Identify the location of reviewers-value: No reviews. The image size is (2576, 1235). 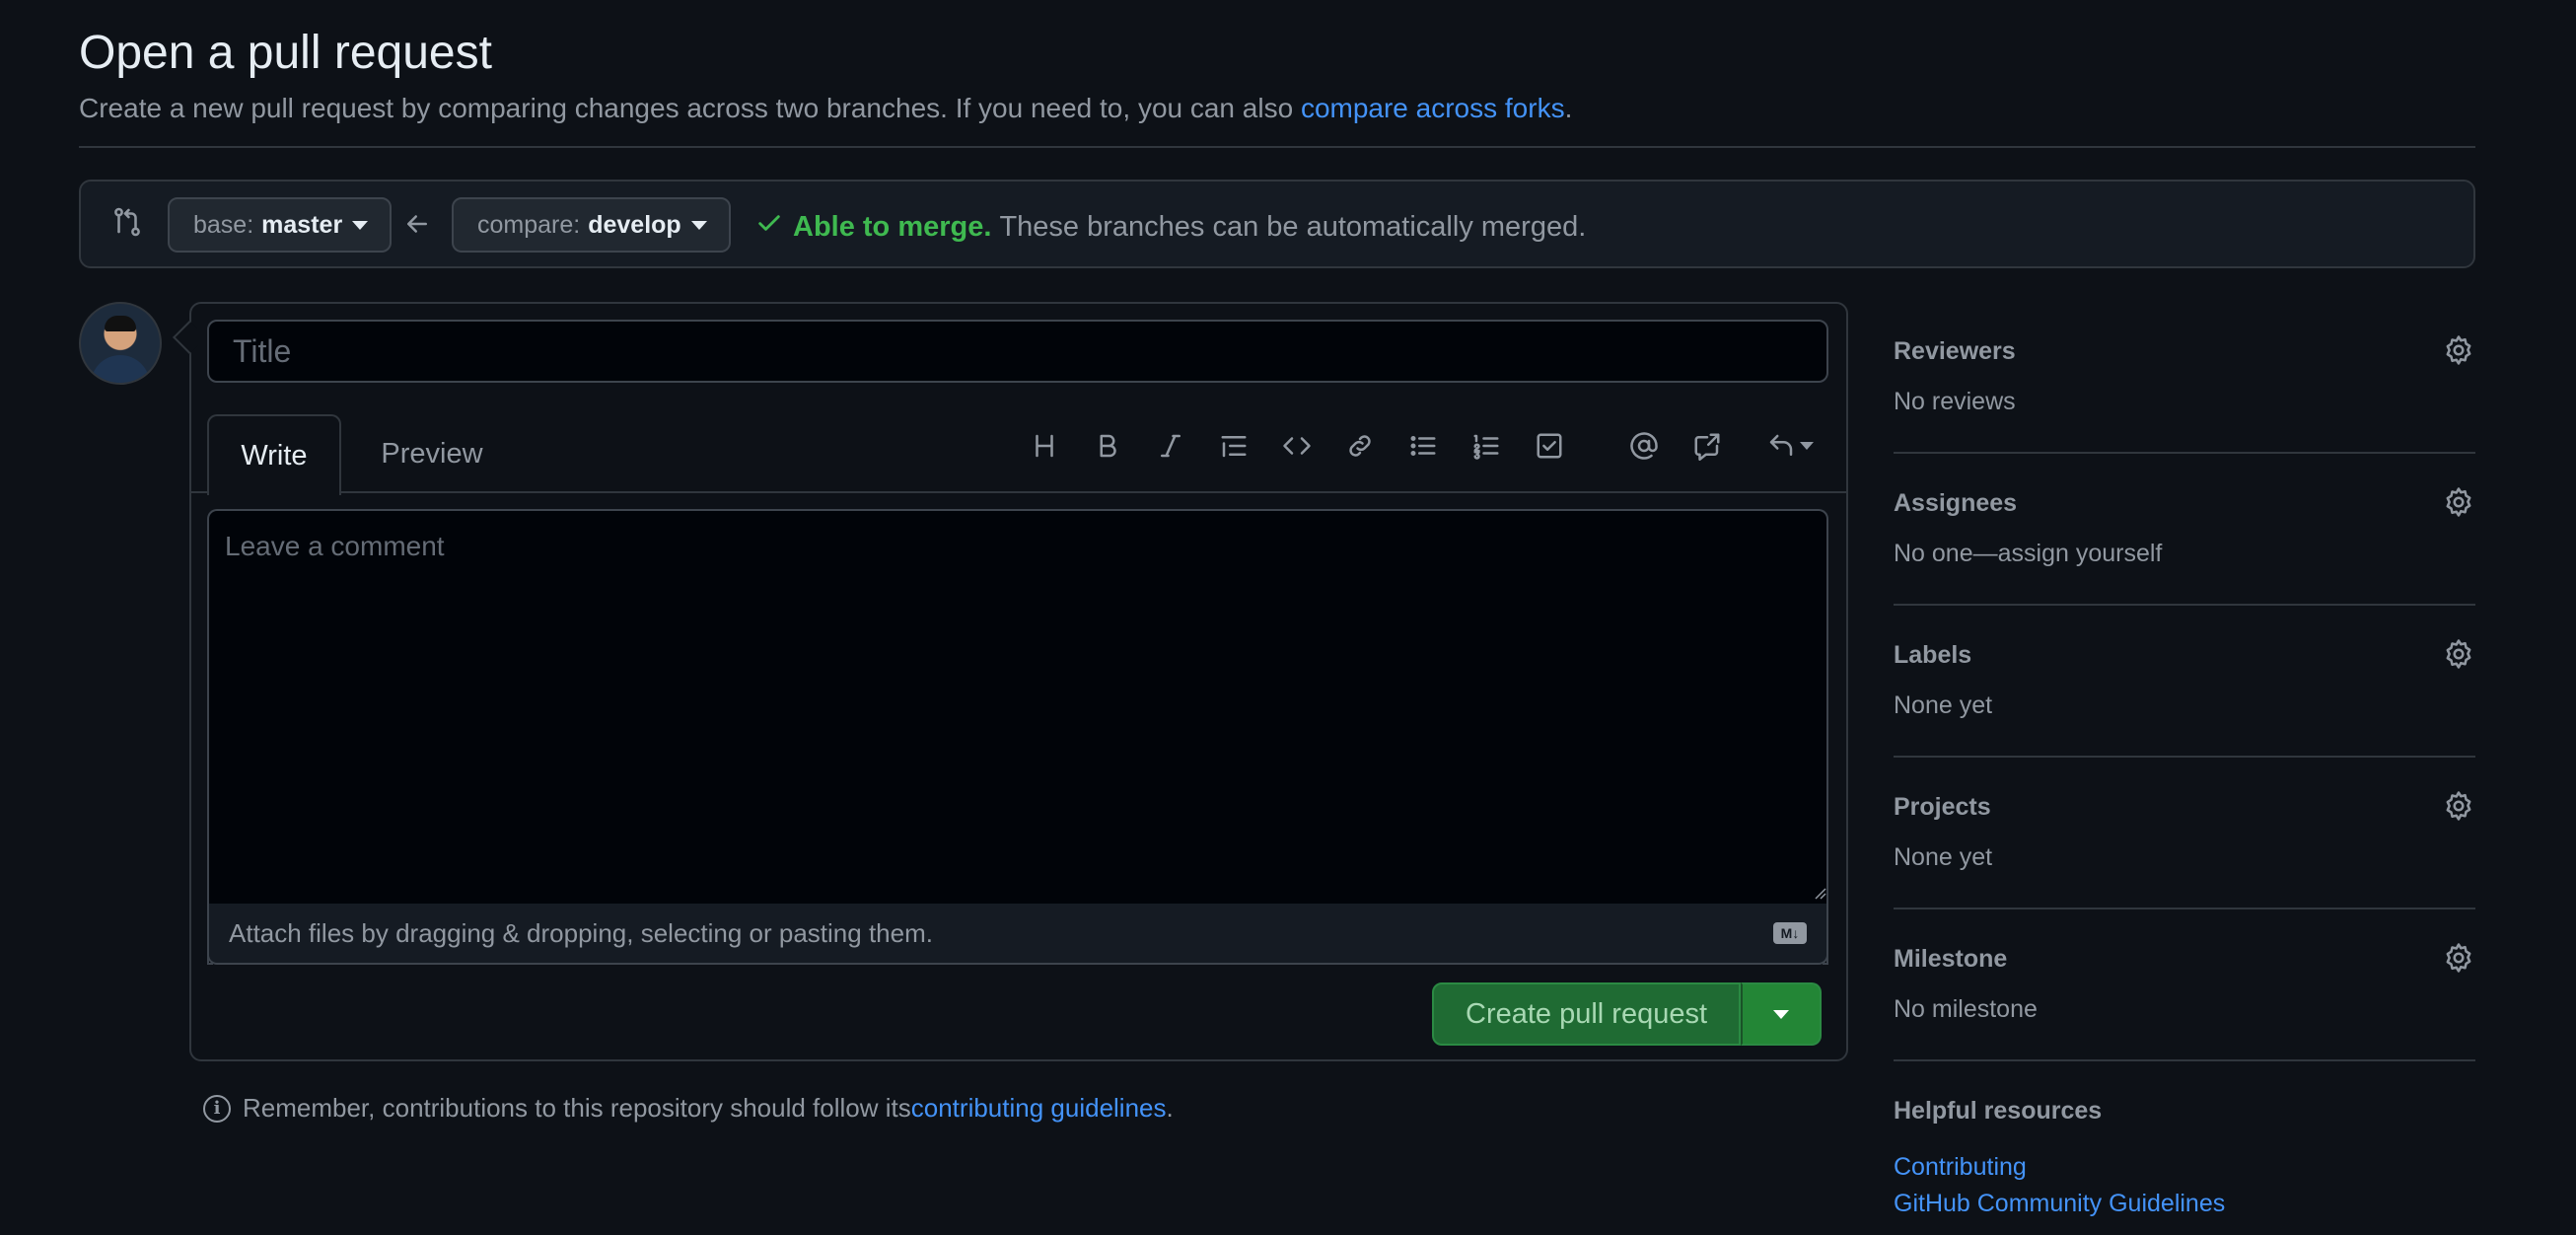
(1955, 401).